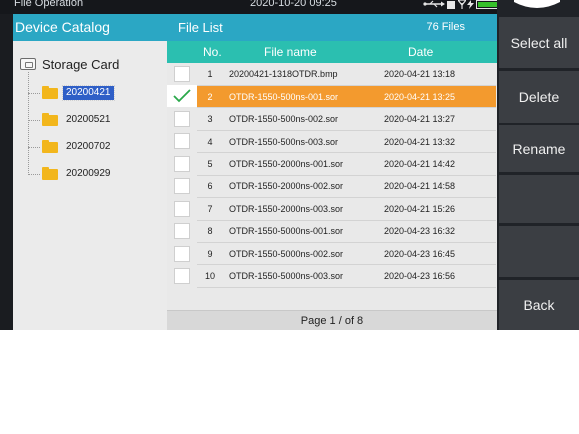 The image size is (579, 434). I want to click on delete-button: Delete, so click(539, 97).